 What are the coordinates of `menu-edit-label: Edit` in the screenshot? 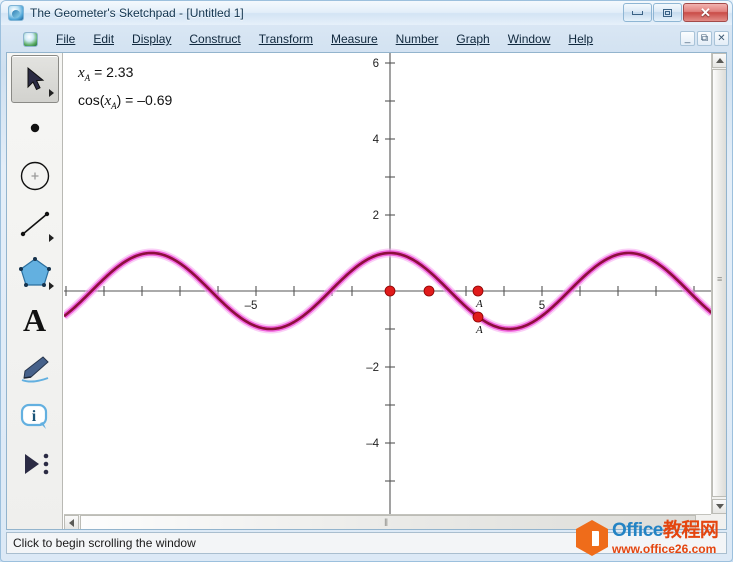 It's located at (104, 39).